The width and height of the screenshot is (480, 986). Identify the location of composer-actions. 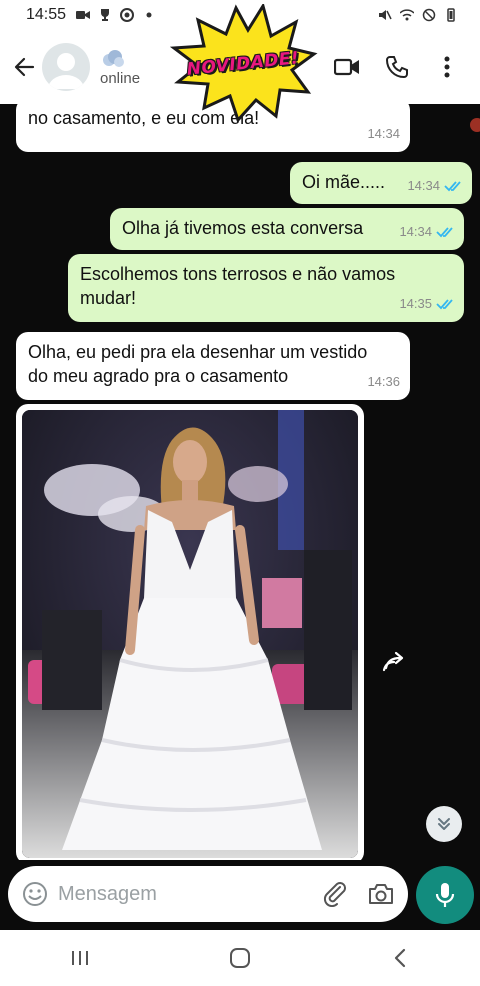
(358, 894).